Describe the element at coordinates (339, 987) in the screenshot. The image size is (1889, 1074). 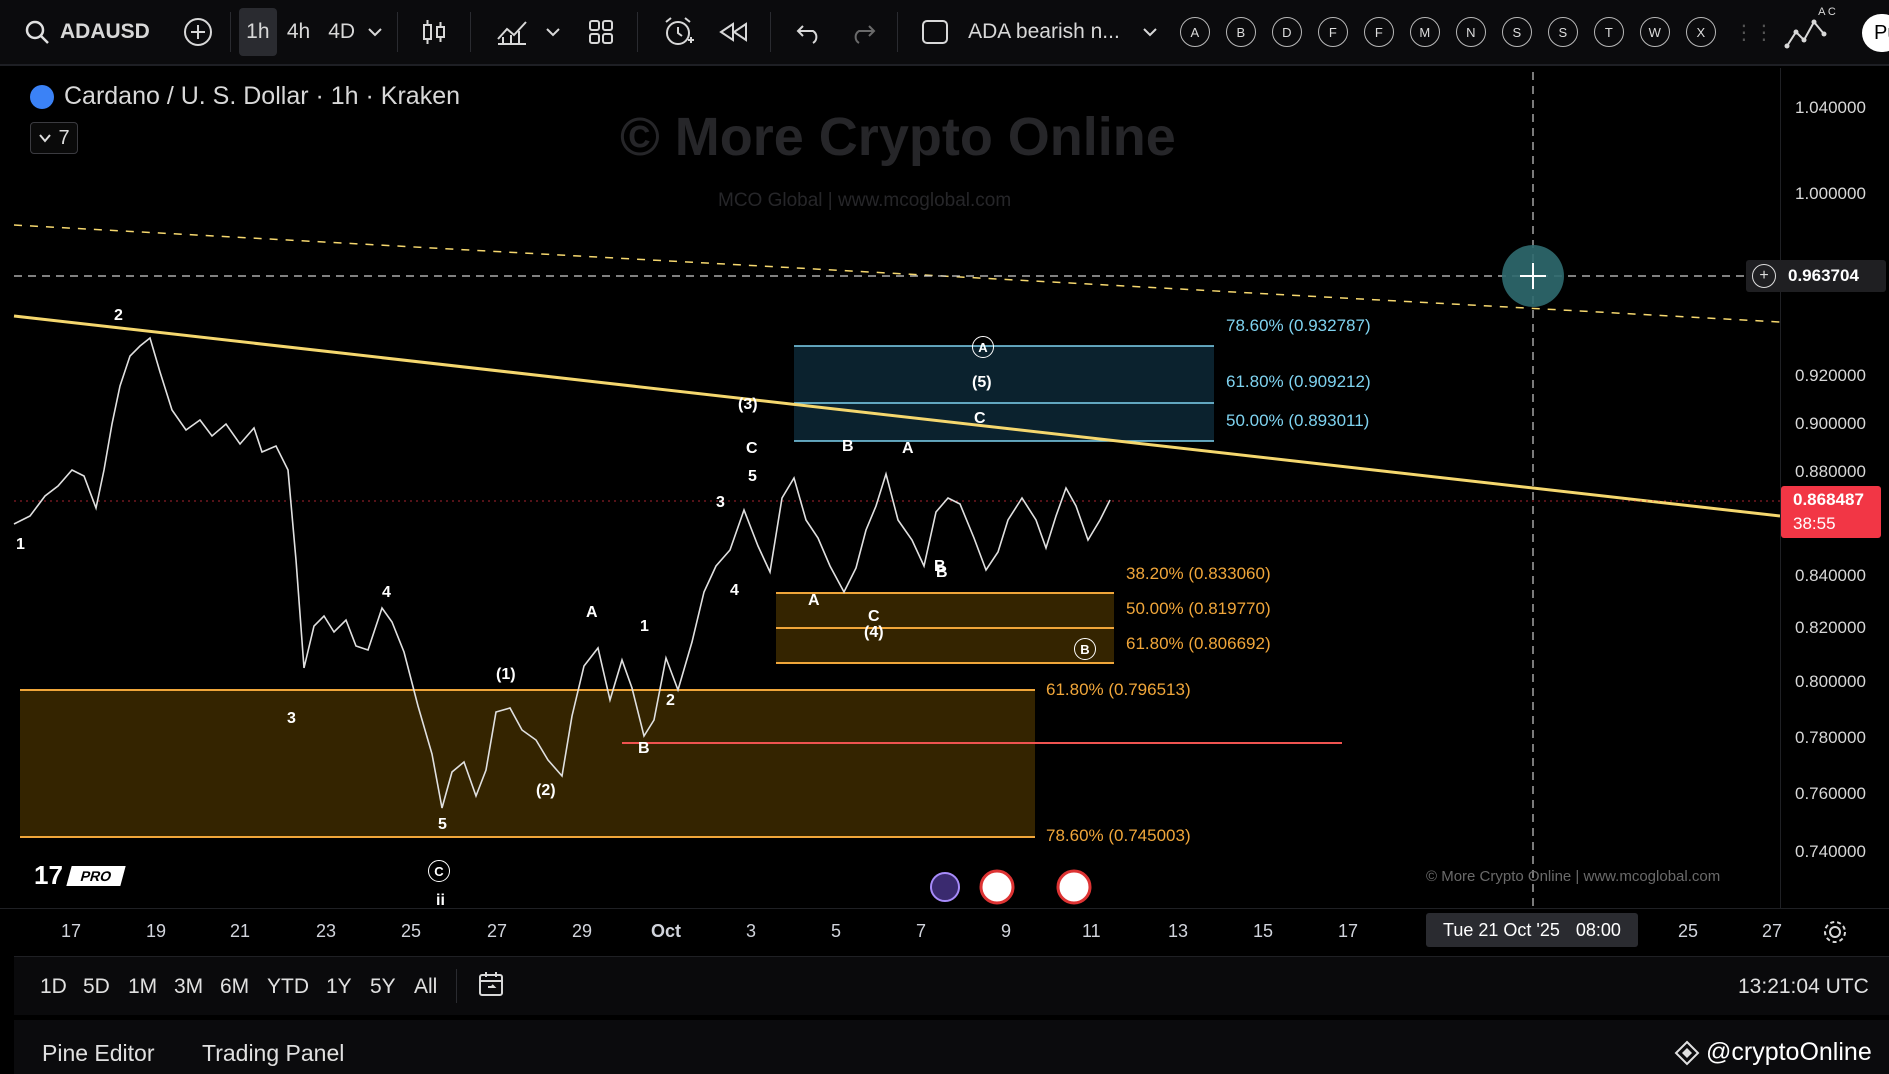
I see `range-1y: 1Y` at that location.